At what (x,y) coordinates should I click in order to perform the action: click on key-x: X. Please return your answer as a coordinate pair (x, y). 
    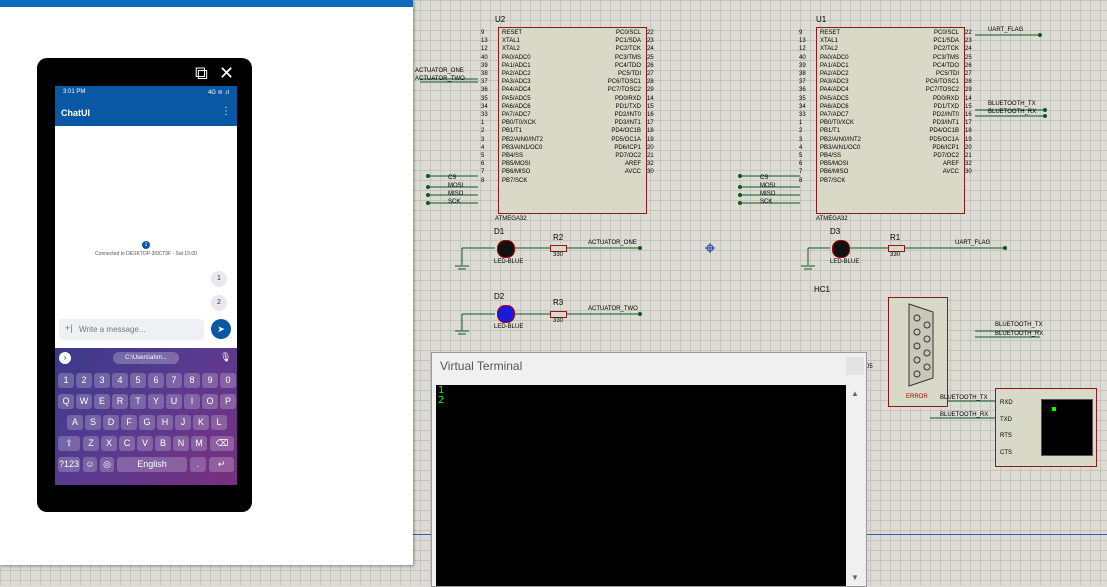
    Looking at the image, I should click on (109, 443).